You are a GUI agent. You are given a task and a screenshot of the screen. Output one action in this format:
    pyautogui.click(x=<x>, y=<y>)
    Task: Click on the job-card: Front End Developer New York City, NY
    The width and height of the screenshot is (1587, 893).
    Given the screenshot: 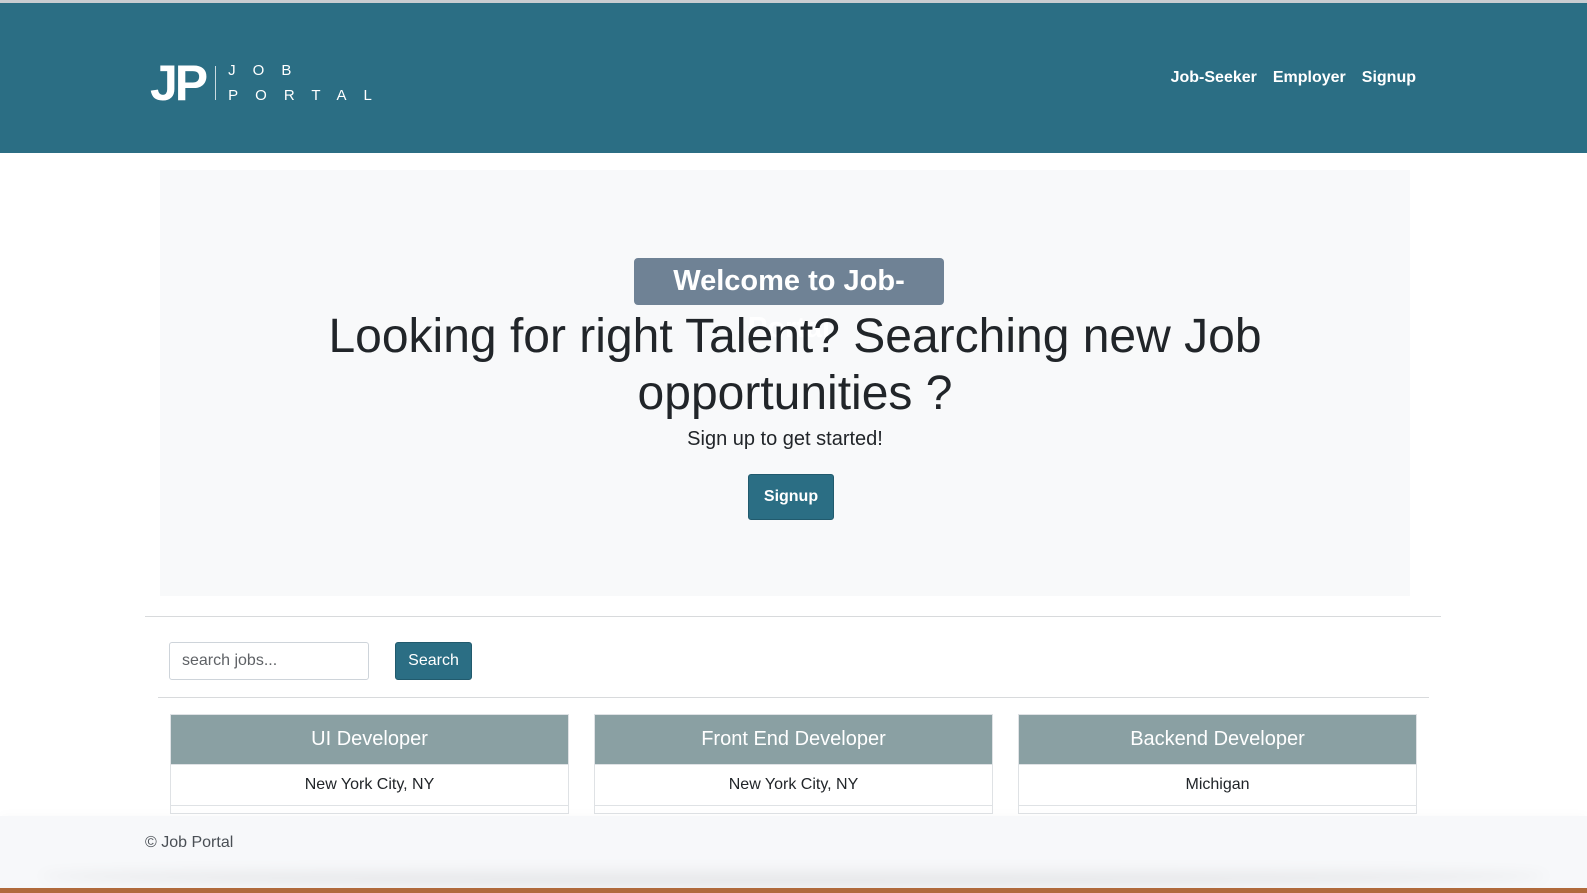 What is the action you would take?
    pyautogui.click(x=793, y=764)
    